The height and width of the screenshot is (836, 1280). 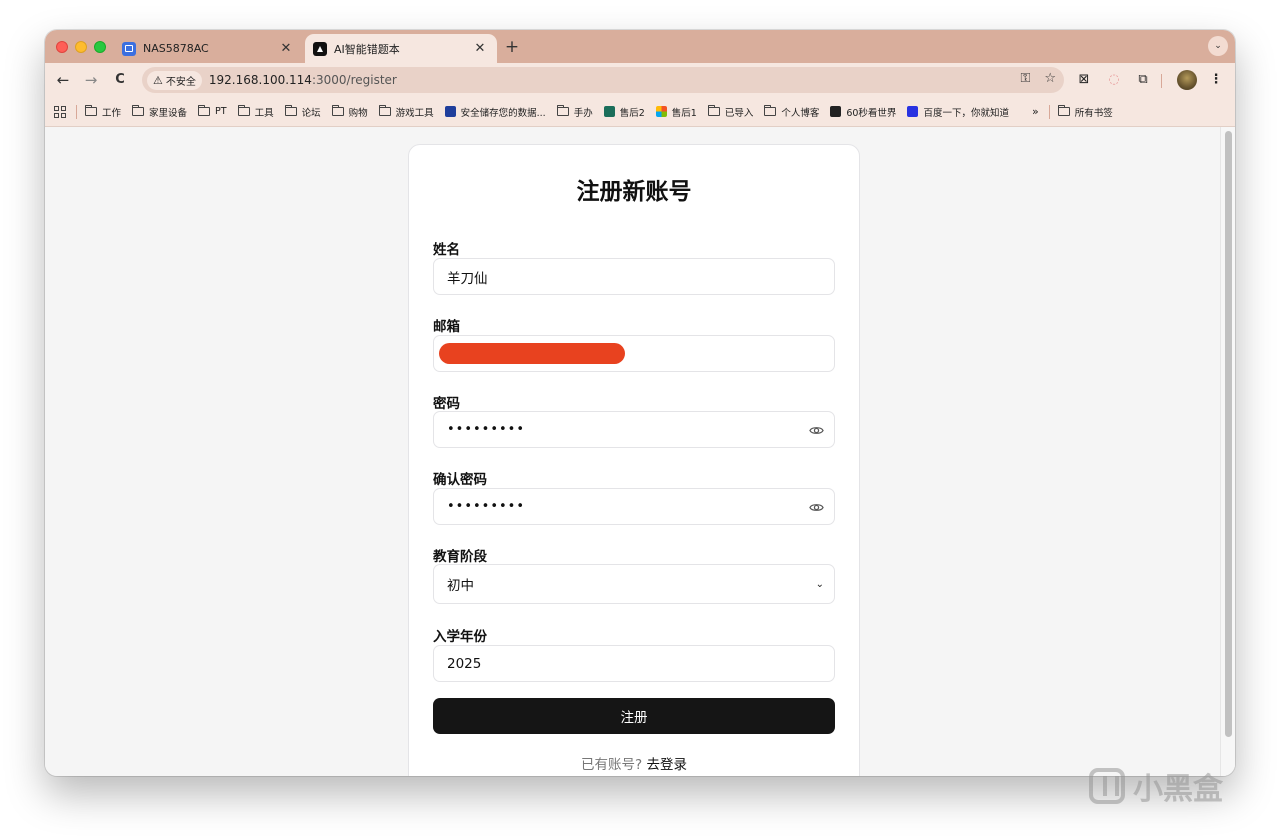 What do you see at coordinates (1084, 80) in the screenshot?
I see `extension-icon: ⊠` at bounding box center [1084, 80].